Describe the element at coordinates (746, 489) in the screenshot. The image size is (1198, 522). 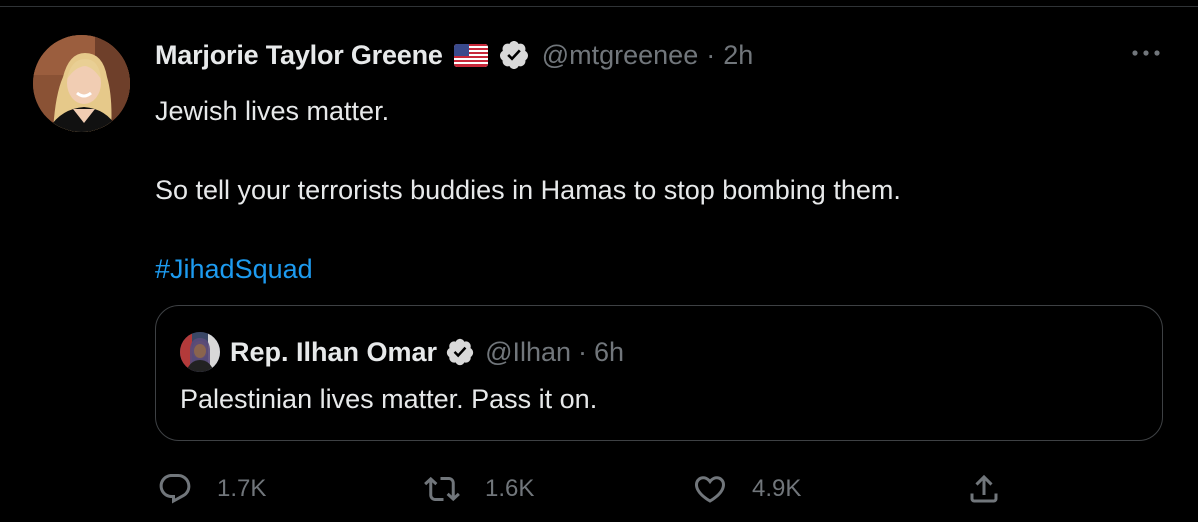
I see `like-button: 4.9K` at that location.